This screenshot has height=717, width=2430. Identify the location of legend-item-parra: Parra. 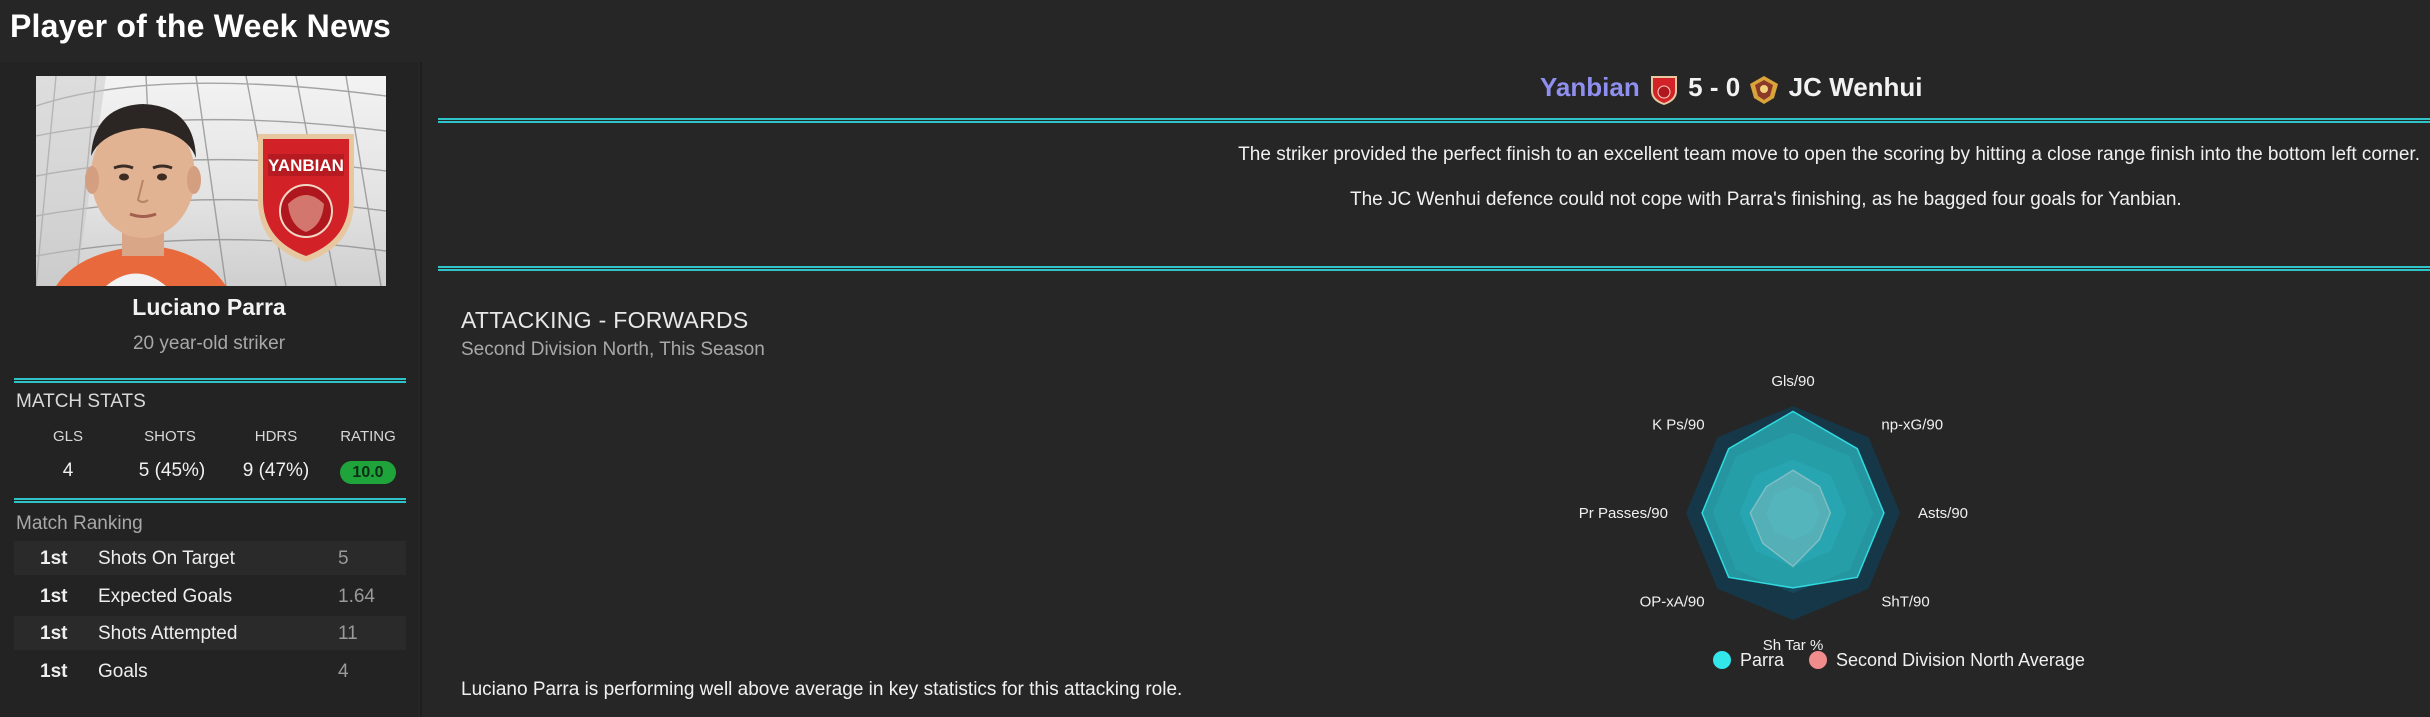
(1751, 660).